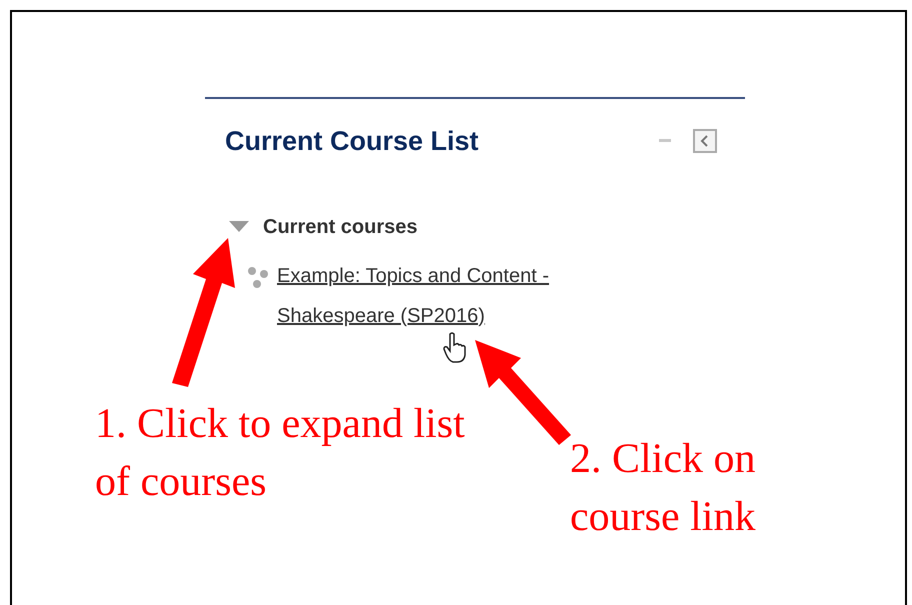 This screenshot has width=912, height=605. Describe the element at coordinates (239, 226) in the screenshot. I see `expanded-triangle-icon` at that location.